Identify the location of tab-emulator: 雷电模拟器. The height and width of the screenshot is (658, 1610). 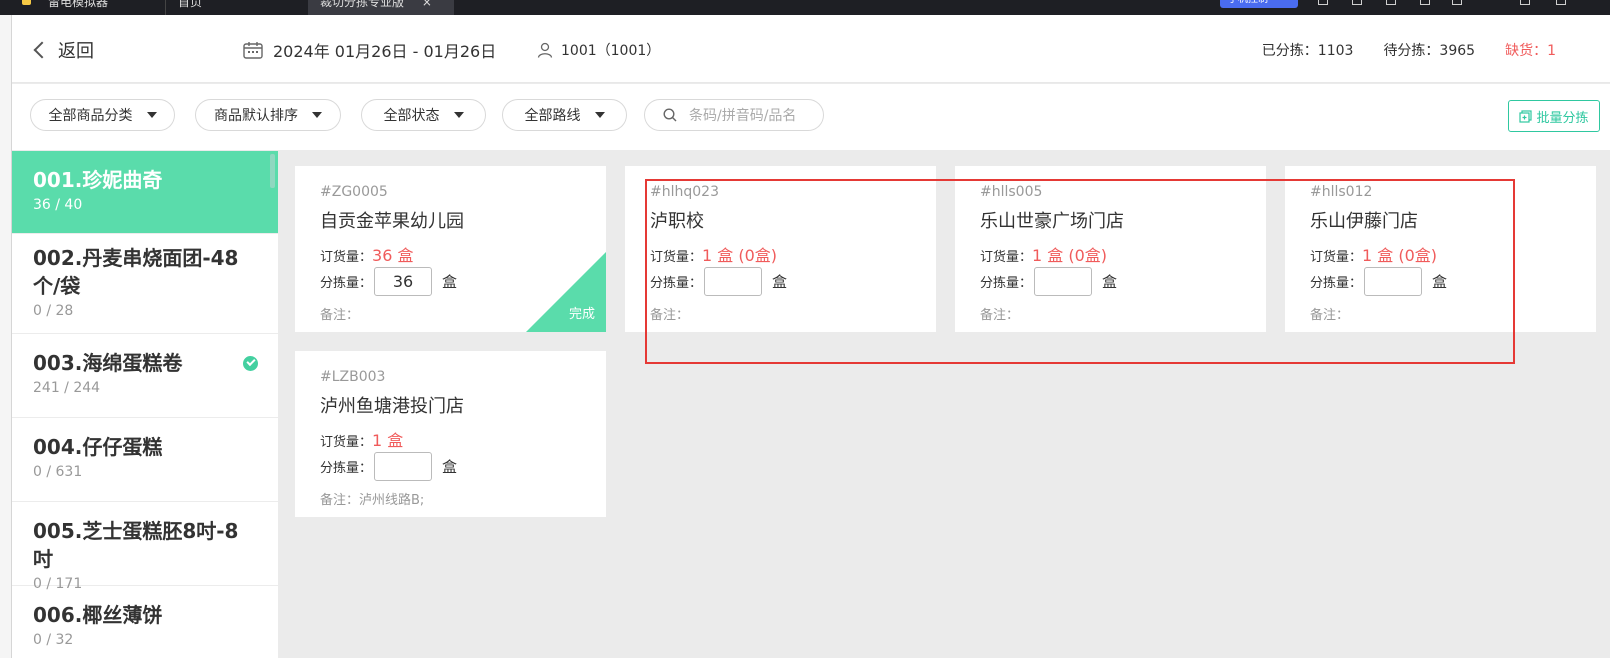
(78, 7).